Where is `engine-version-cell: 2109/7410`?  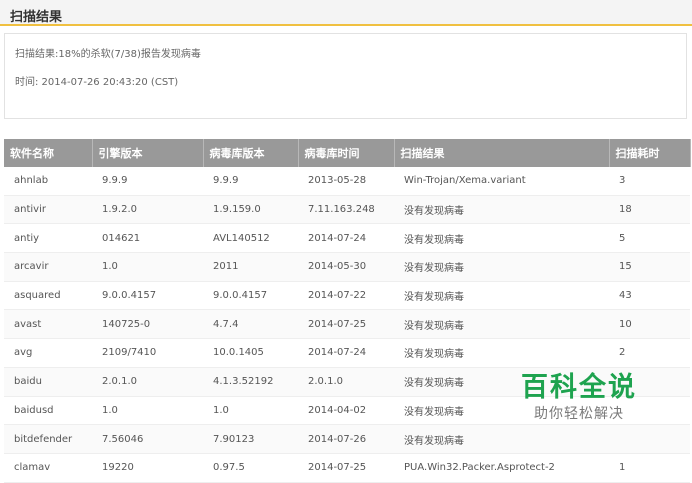
engine-version-cell: 2109/7410 is located at coordinates (147, 353).